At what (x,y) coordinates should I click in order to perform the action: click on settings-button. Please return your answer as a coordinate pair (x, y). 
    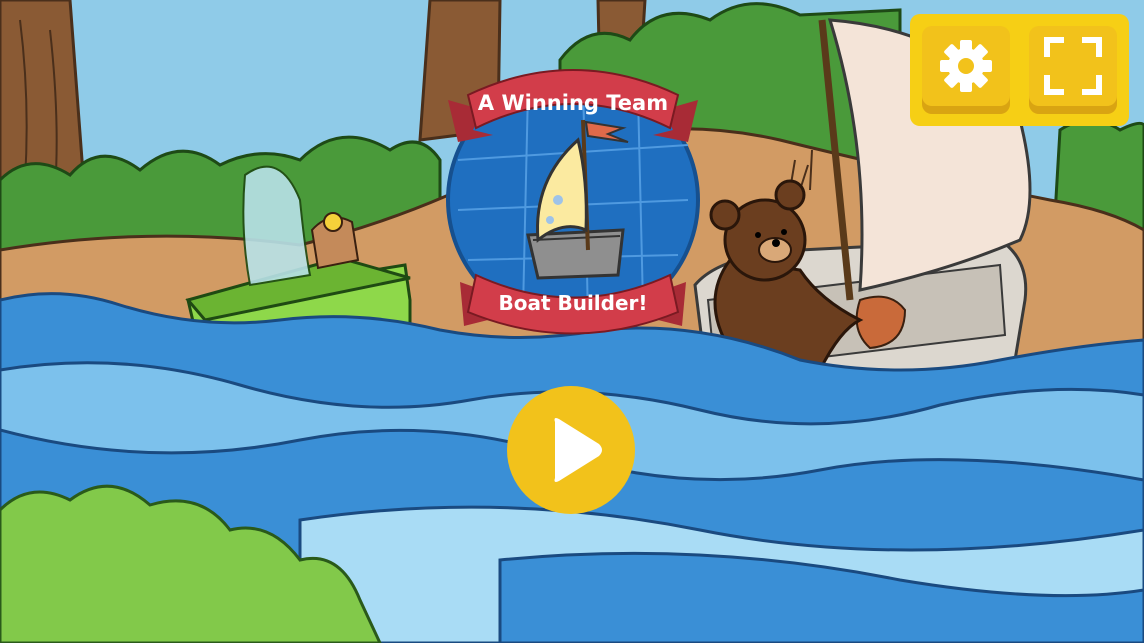
    Looking at the image, I should click on (966, 70).